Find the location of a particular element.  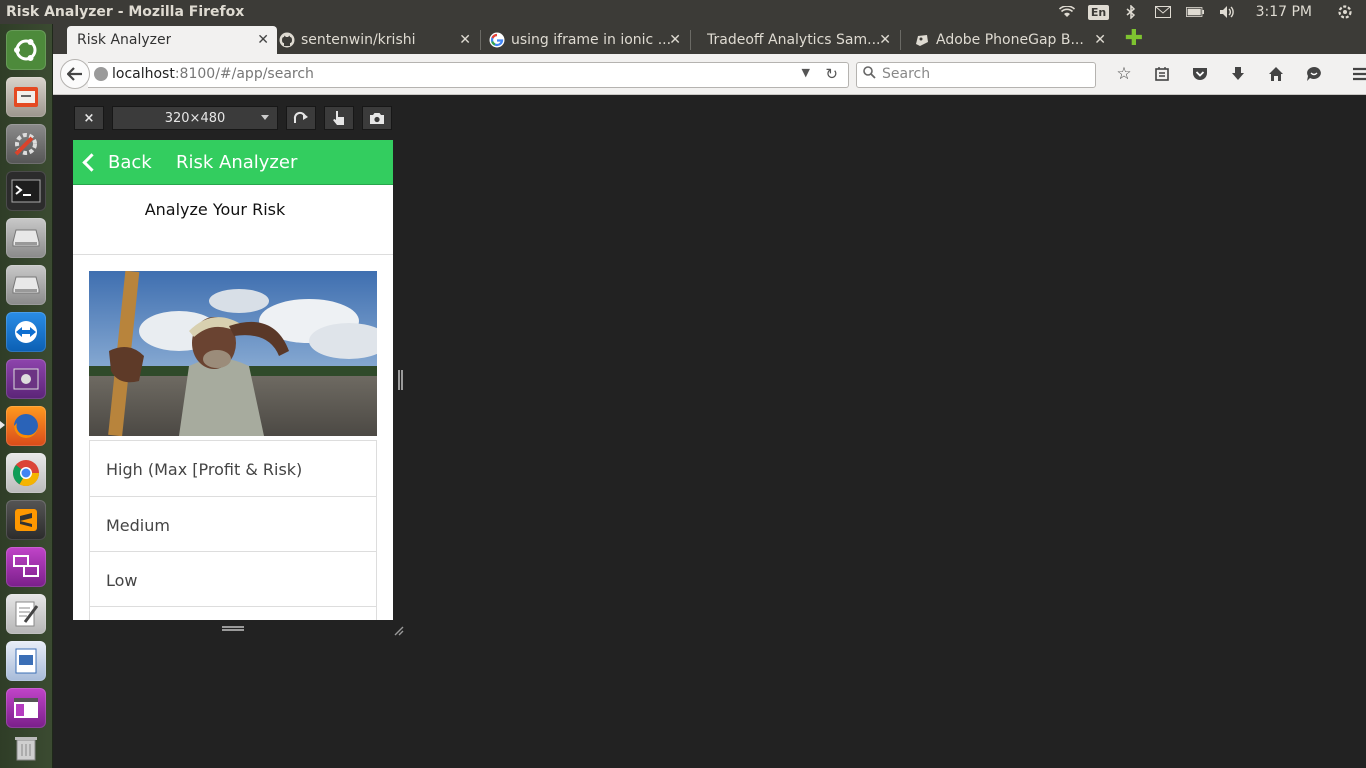

reload-icon: ↻ is located at coordinates (831, 74).